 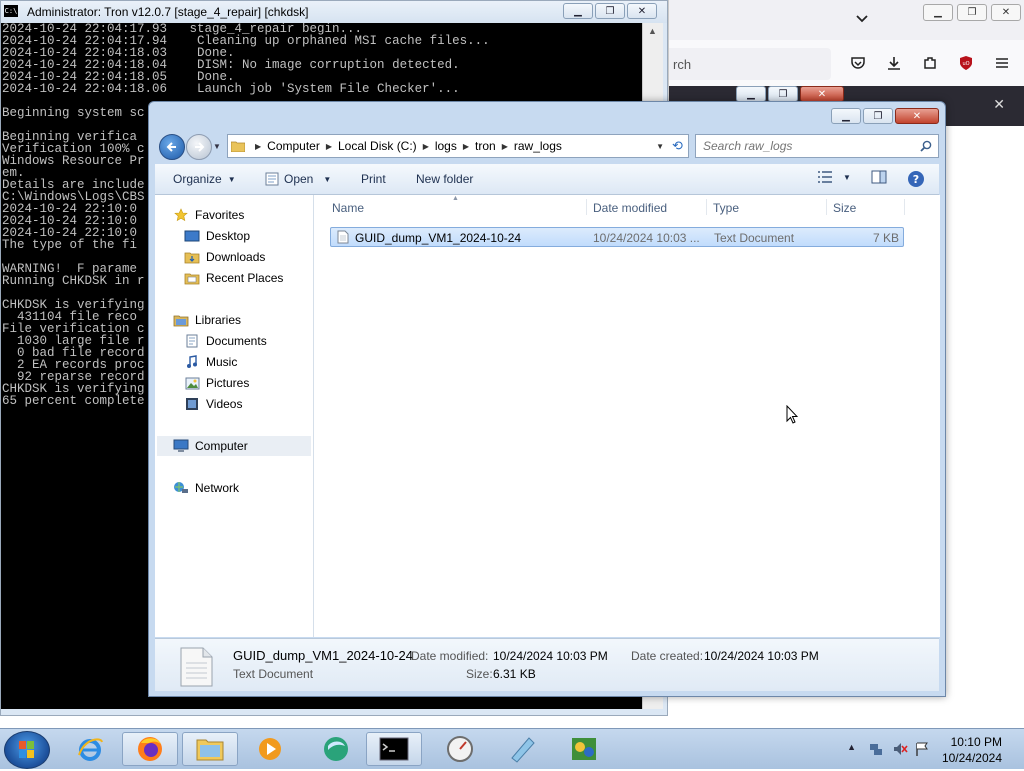 I want to click on libraries-icon, so click(x=181, y=320).